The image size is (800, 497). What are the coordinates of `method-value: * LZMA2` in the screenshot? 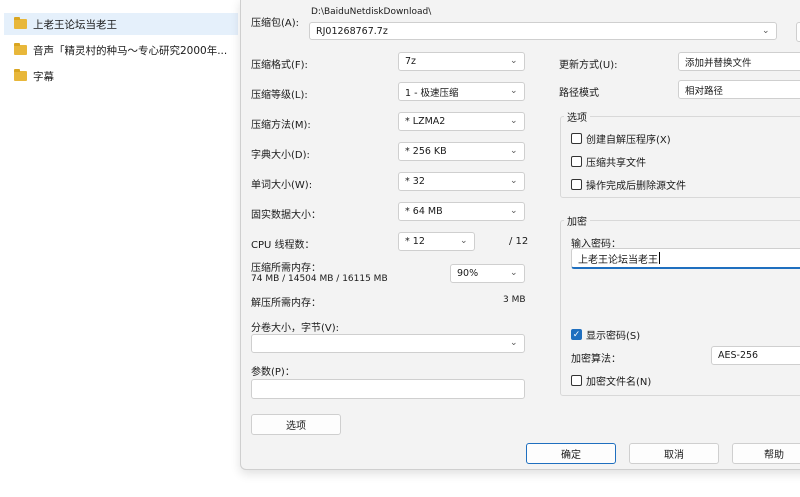 It's located at (425, 121).